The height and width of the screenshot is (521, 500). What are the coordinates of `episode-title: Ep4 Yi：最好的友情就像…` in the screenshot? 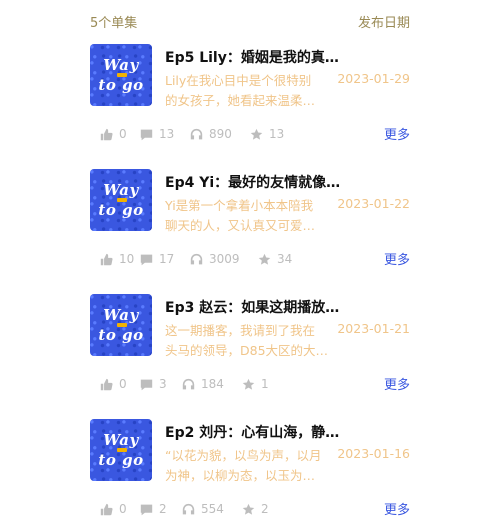 It's located at (287, 182).